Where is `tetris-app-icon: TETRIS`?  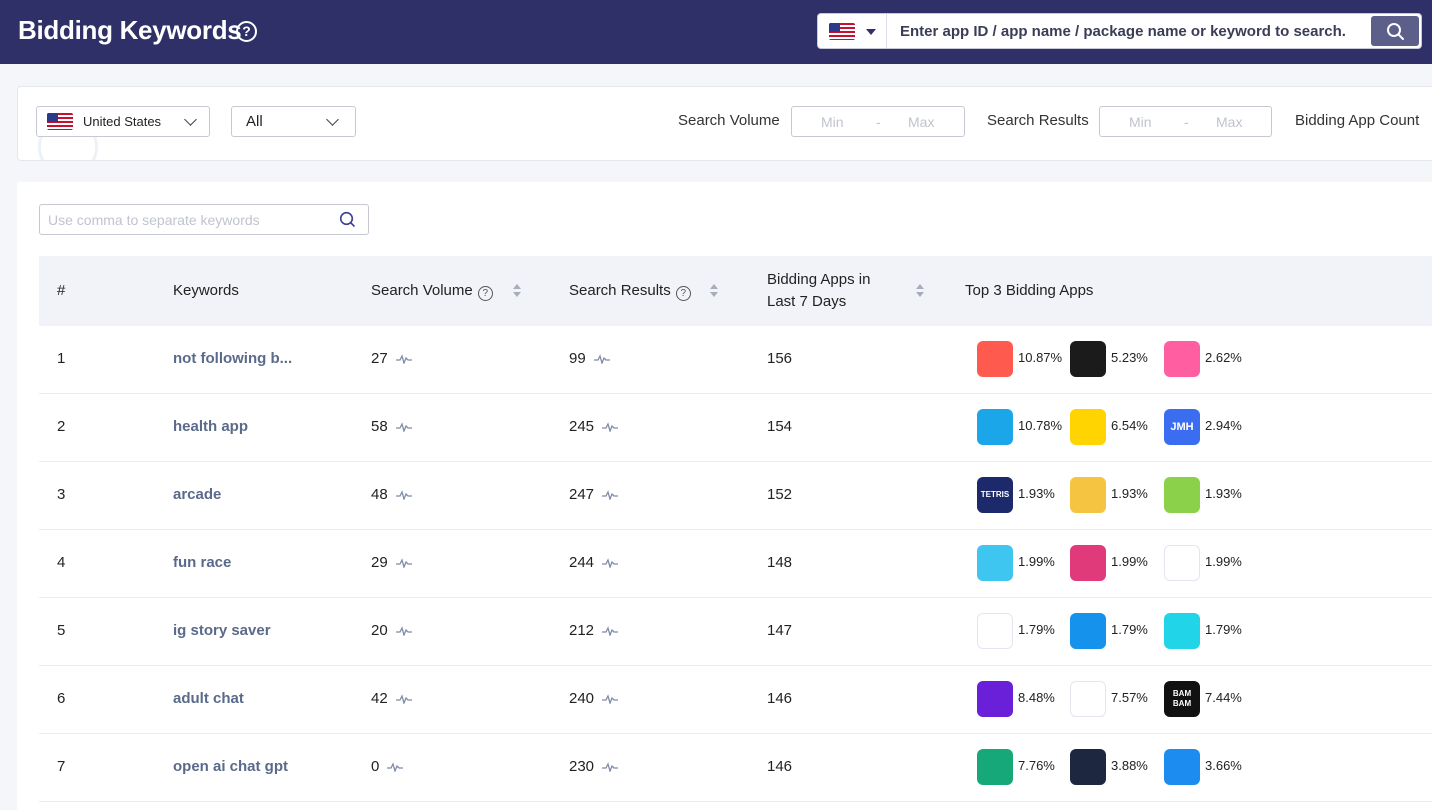 tetris-app-icon: TETRIS is located at coordinates (995, 495).